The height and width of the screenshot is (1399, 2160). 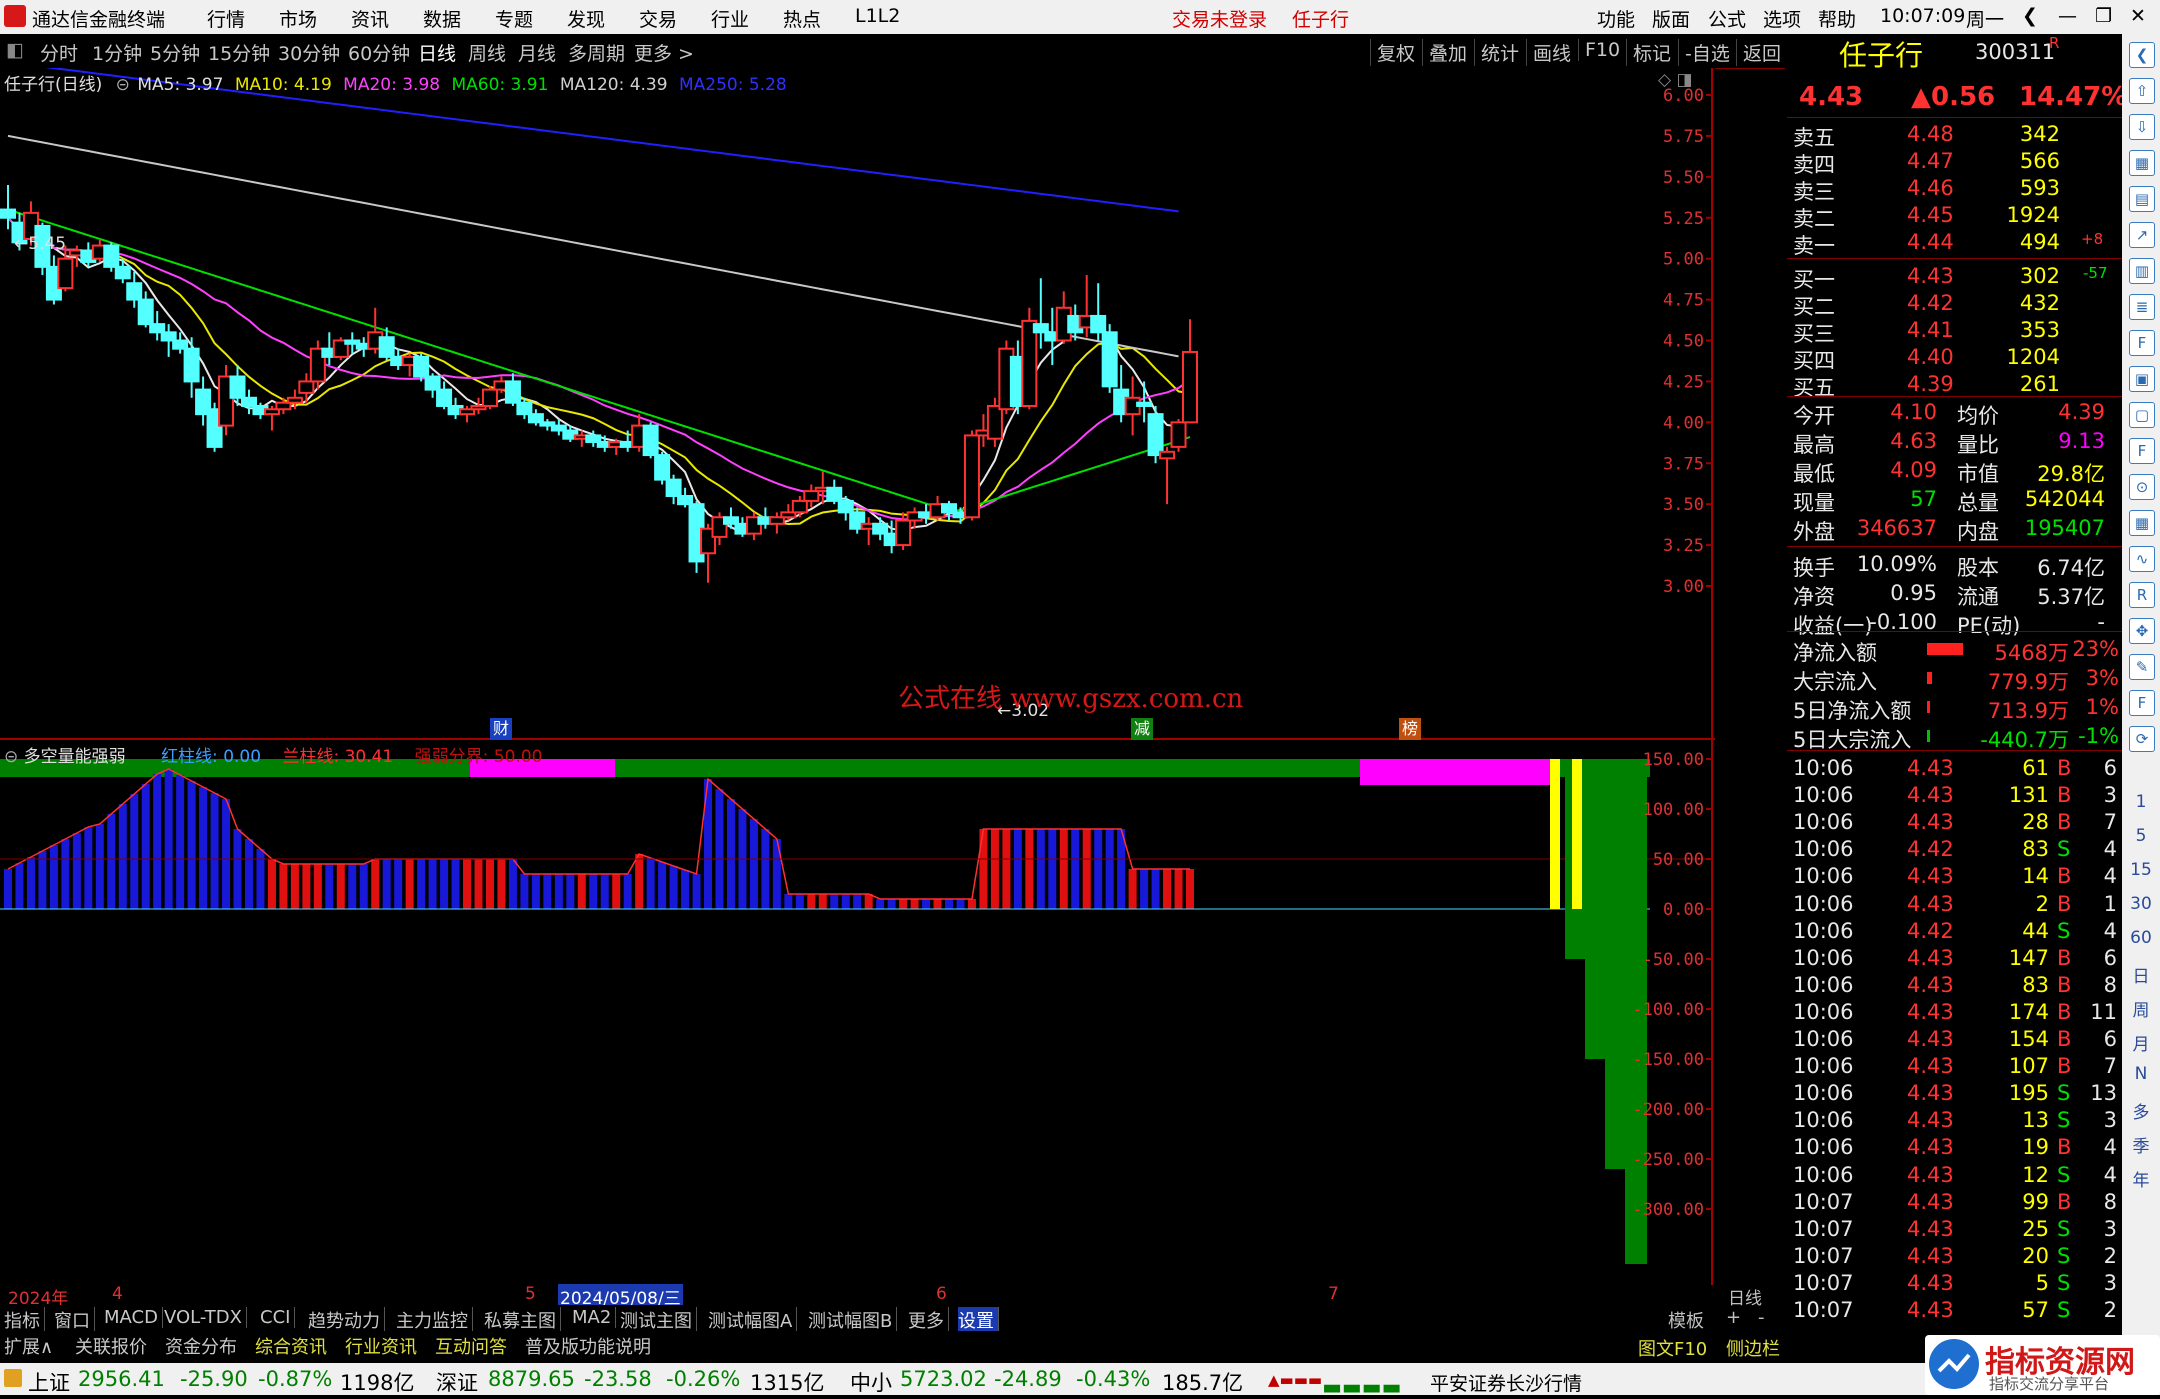 What do you see at coordinates (442, 18) in the screenshot?
I see `menu-item: 数据` at bounding box center [442, 18].